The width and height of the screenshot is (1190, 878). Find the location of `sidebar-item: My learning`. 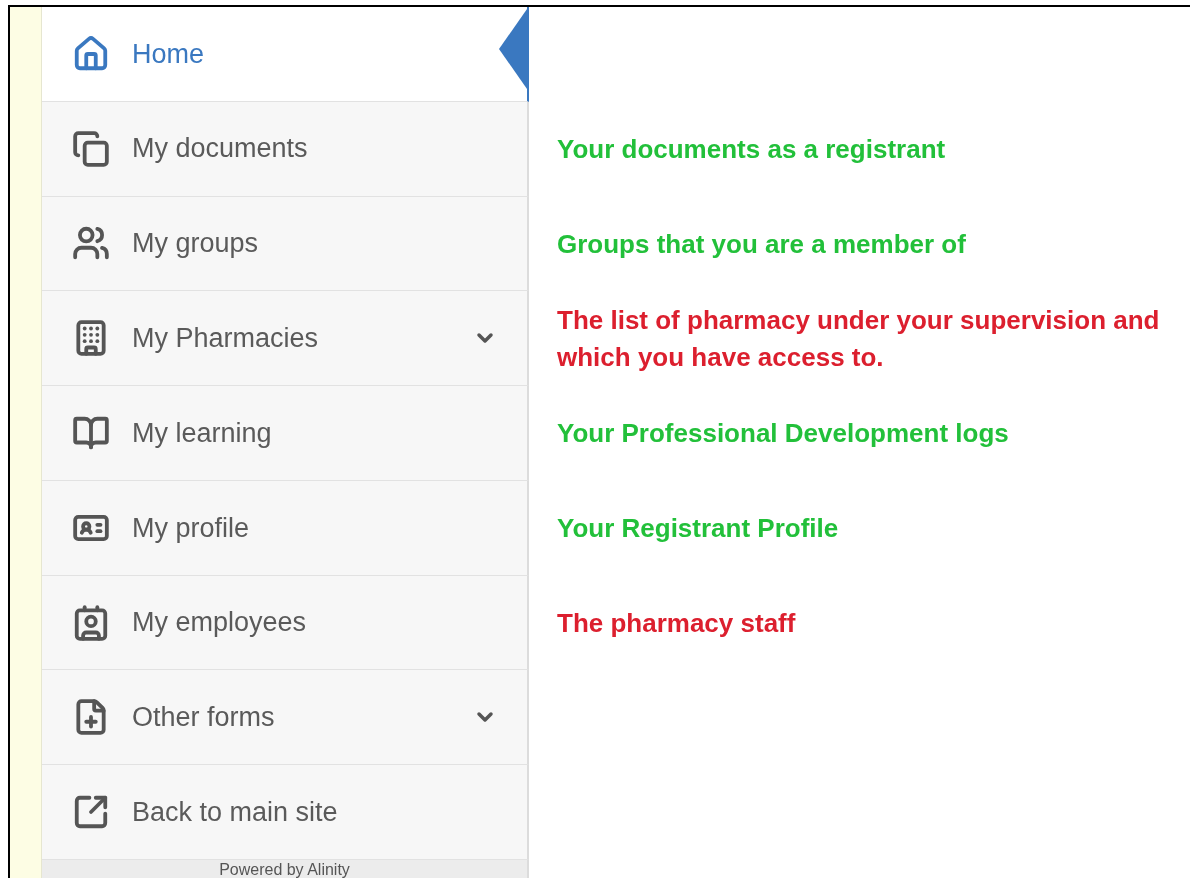

sidebar-item: My learning is located at coordinates (285, 433).